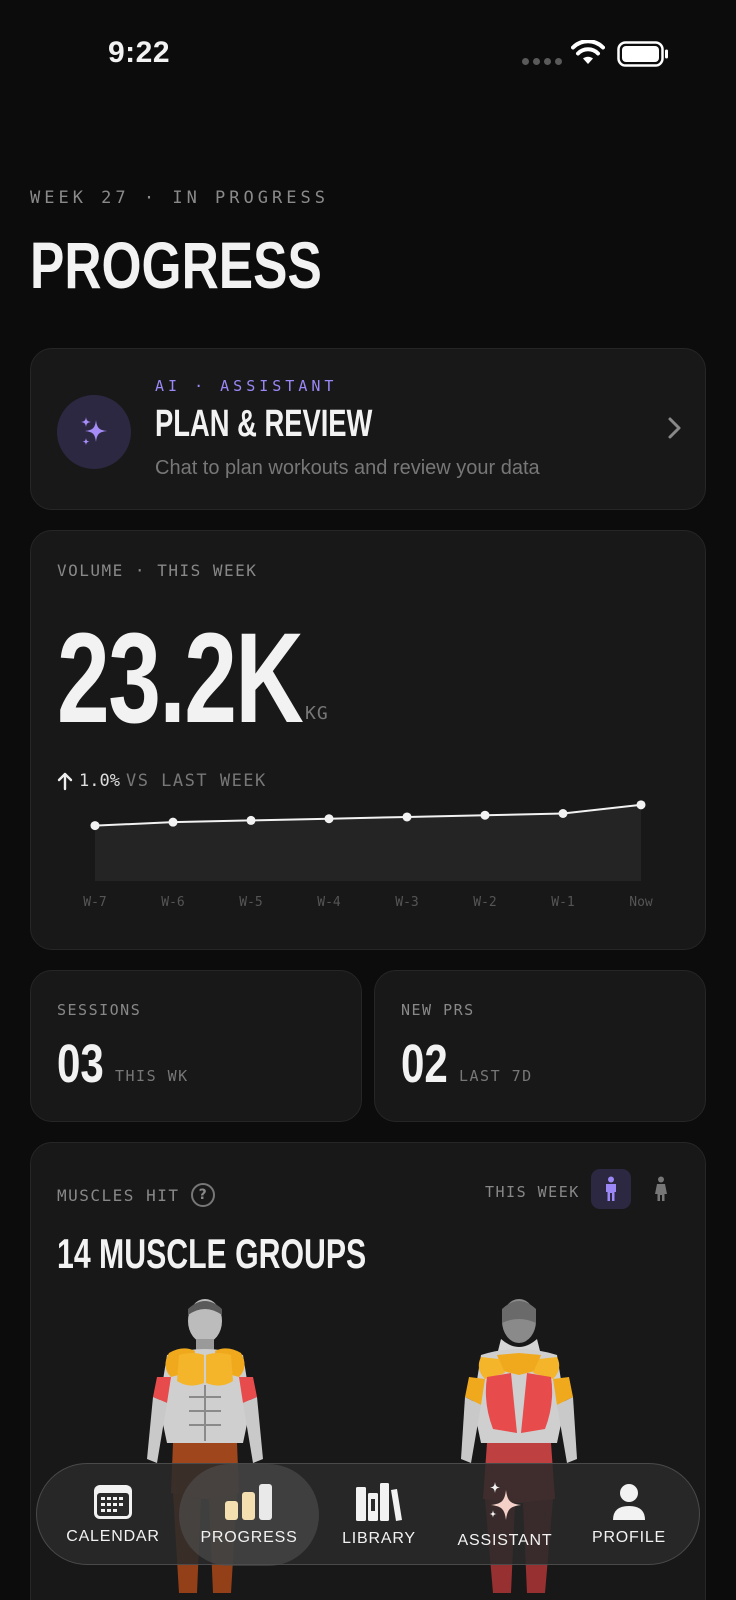 The height and width of the screenshot is (1600, 736). Describe the element at coordinates (65, 781) in the screenshot. I see `arrow-up-icon` at that location.